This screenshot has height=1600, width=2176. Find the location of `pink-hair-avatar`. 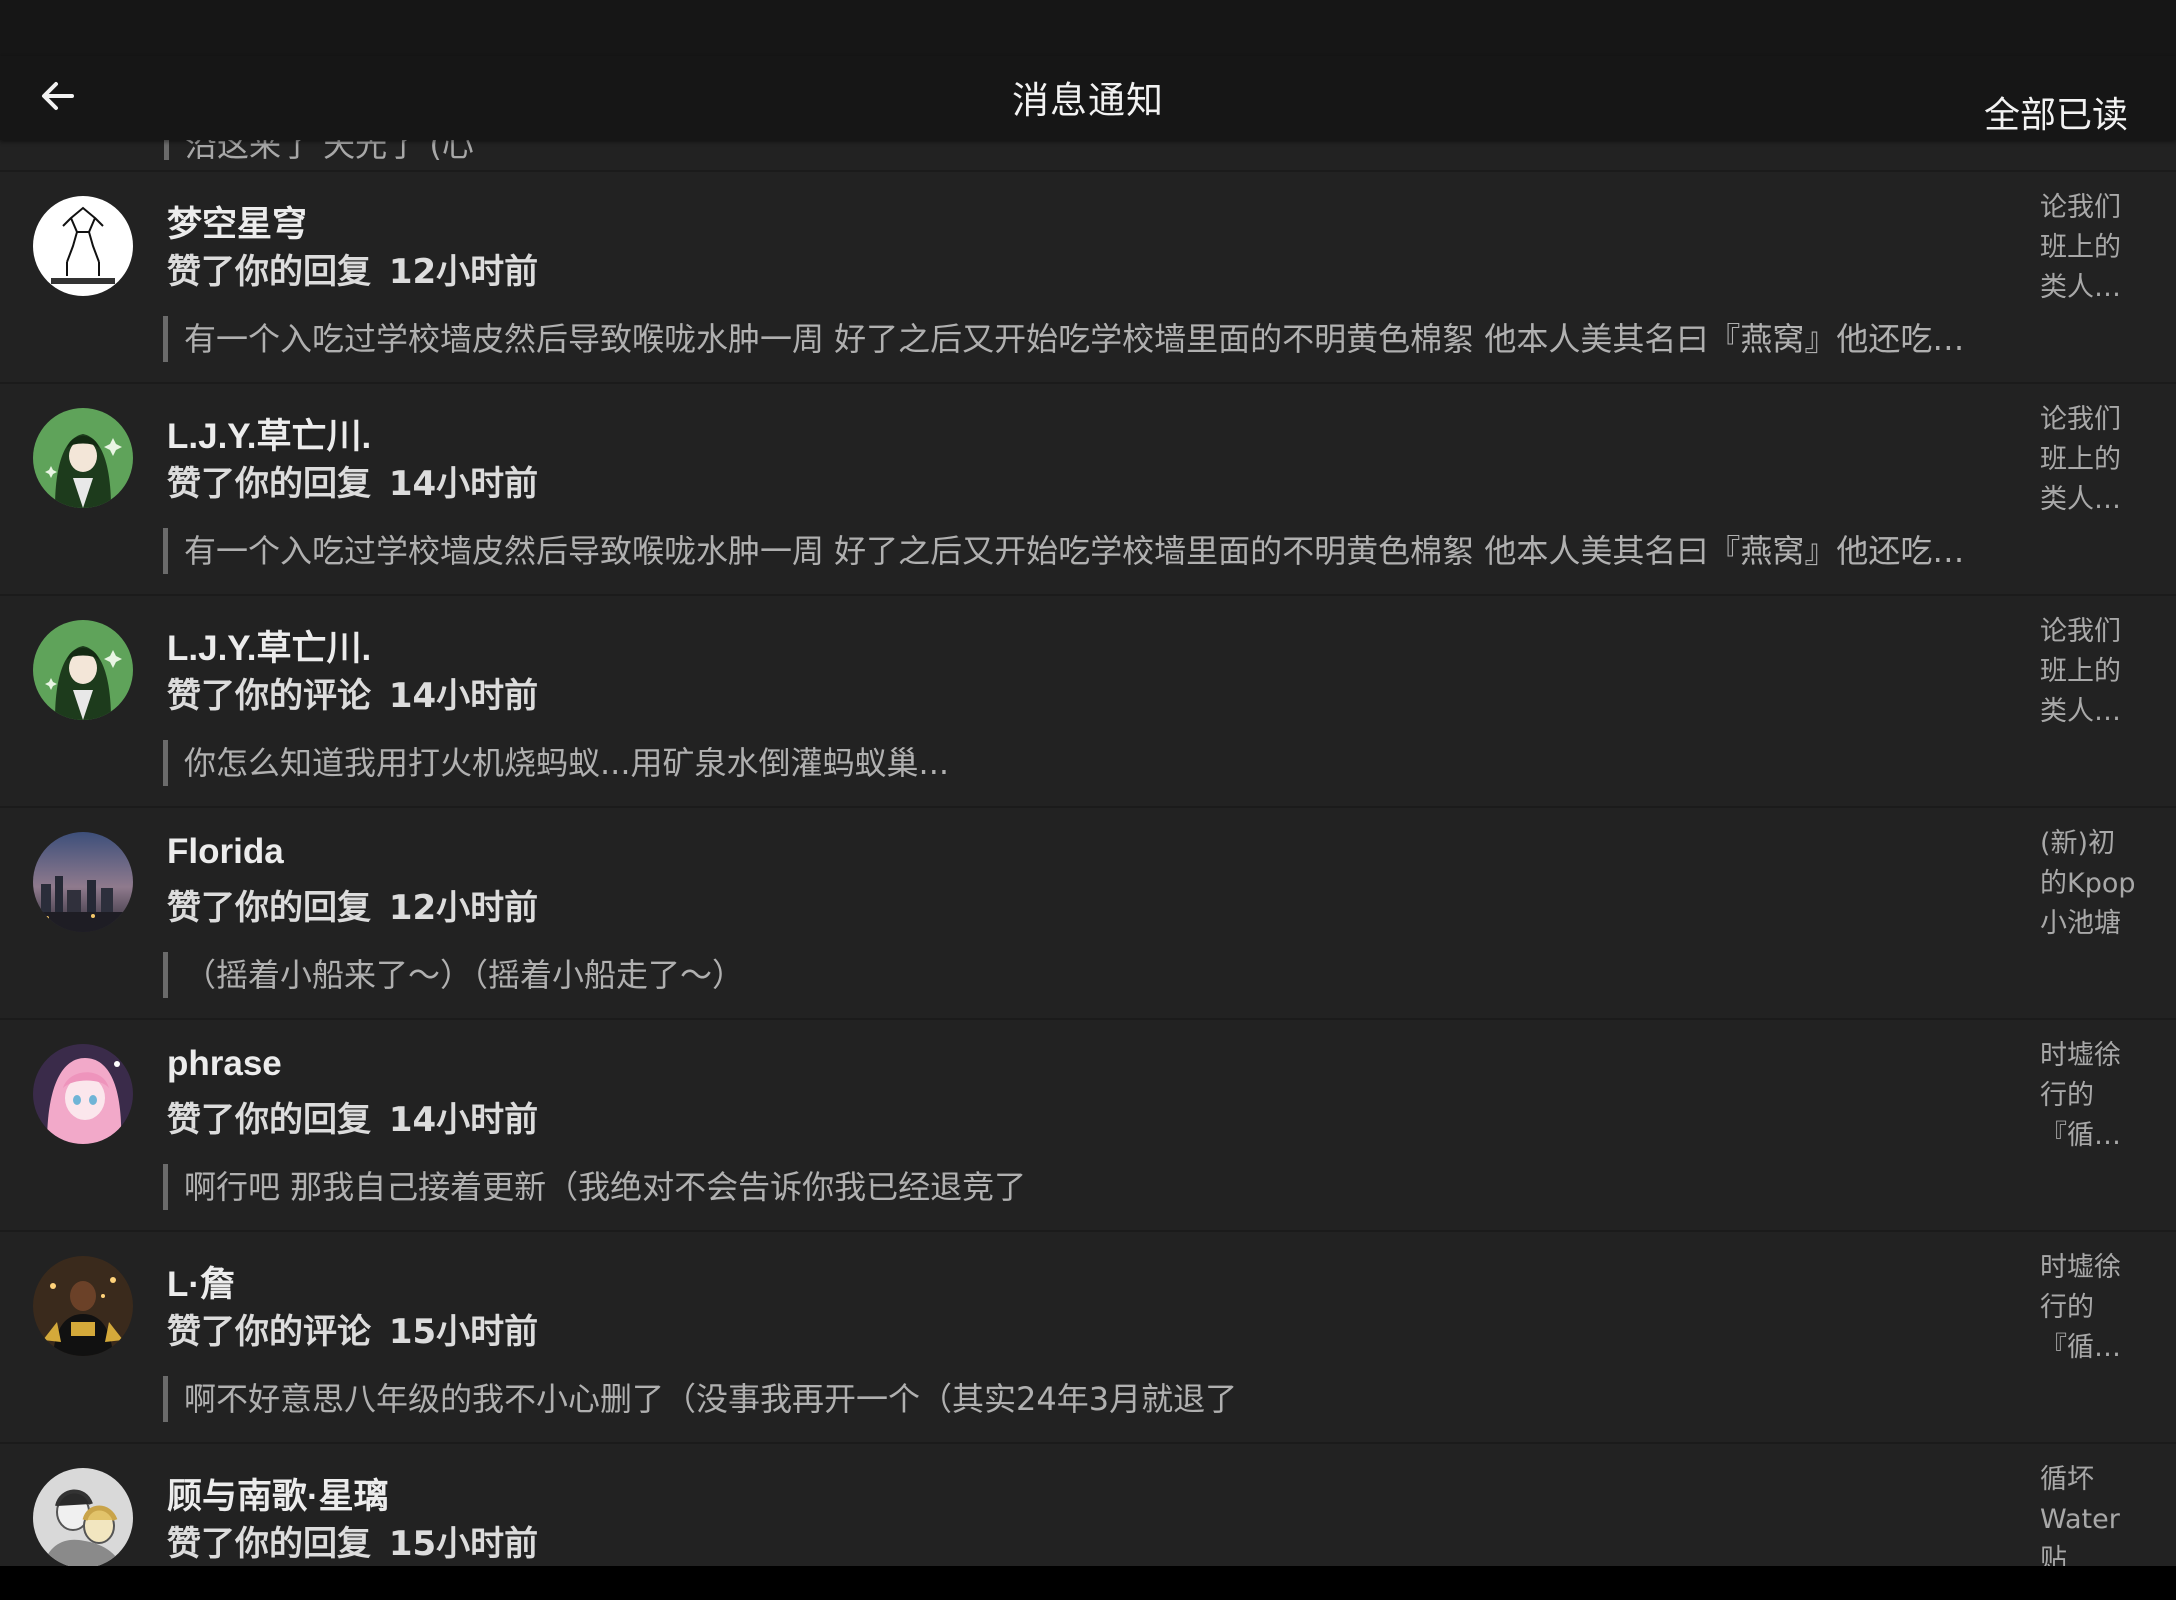

pink-hair-avatar is located at coordinates (83, 1094).